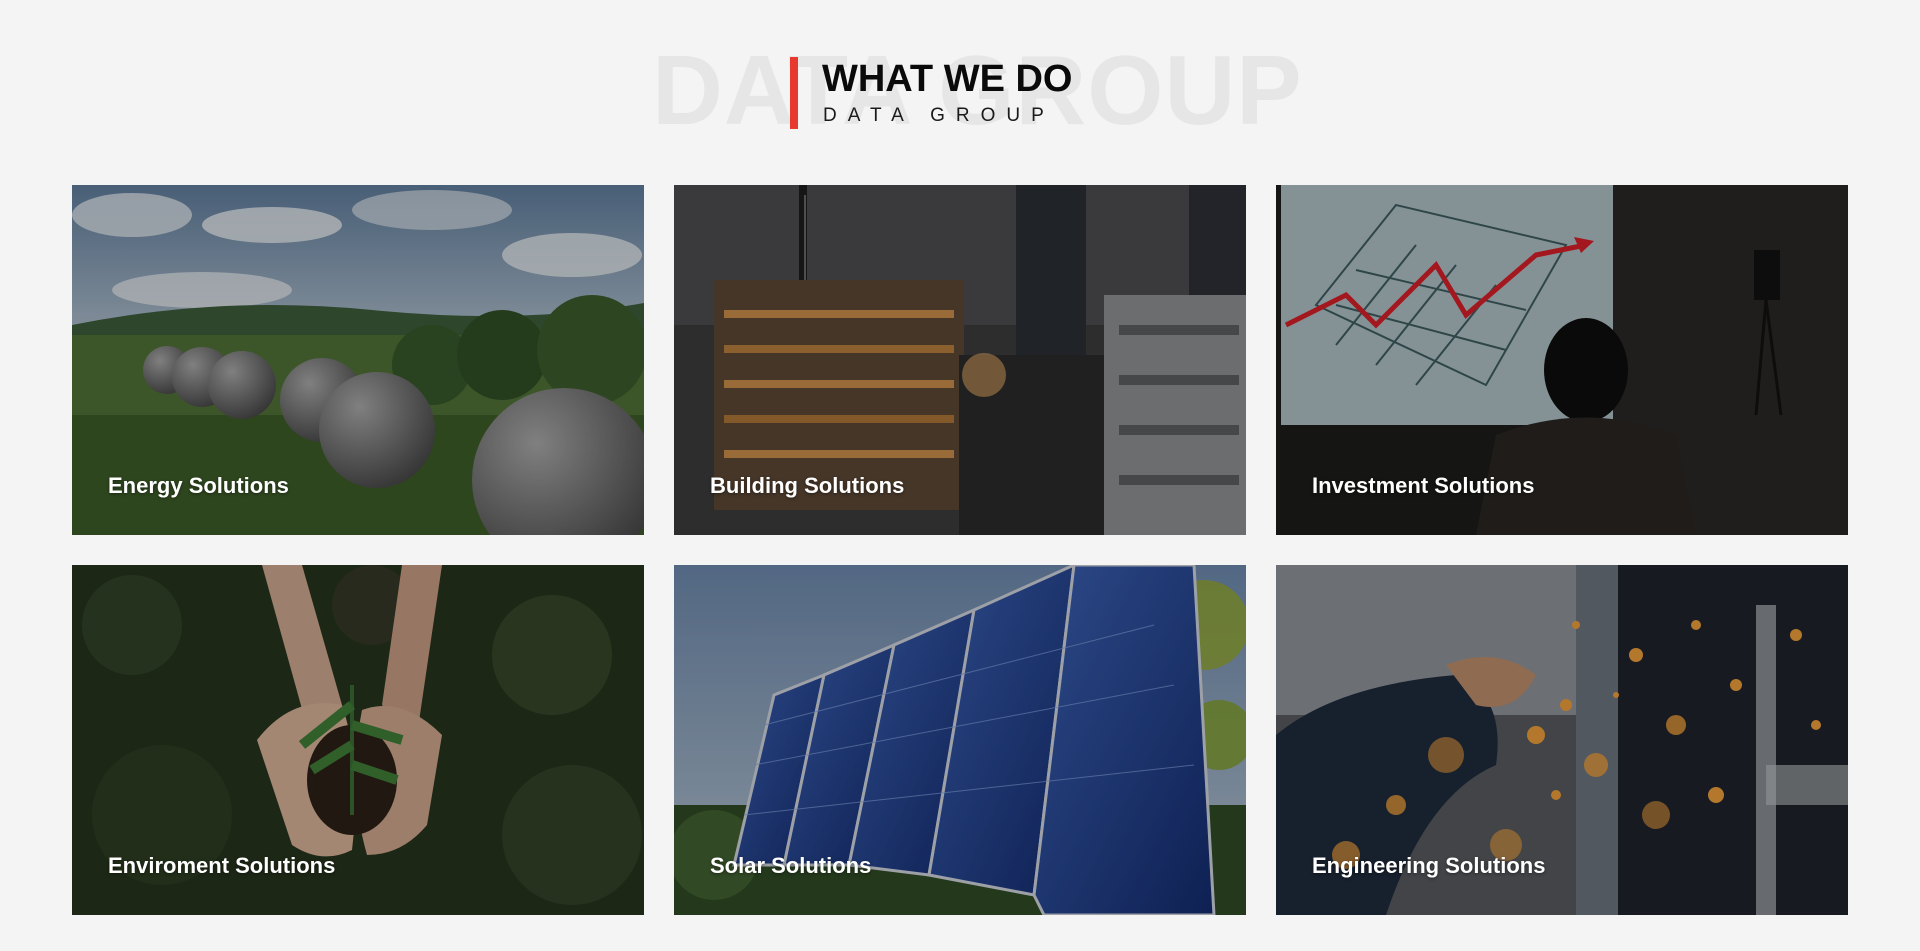 The image size is (1920, 951). What do you see at coordinates (791, 865) in the screenshot?
I see `card-title: Solar Solutions` at bounding box center [791, 865].